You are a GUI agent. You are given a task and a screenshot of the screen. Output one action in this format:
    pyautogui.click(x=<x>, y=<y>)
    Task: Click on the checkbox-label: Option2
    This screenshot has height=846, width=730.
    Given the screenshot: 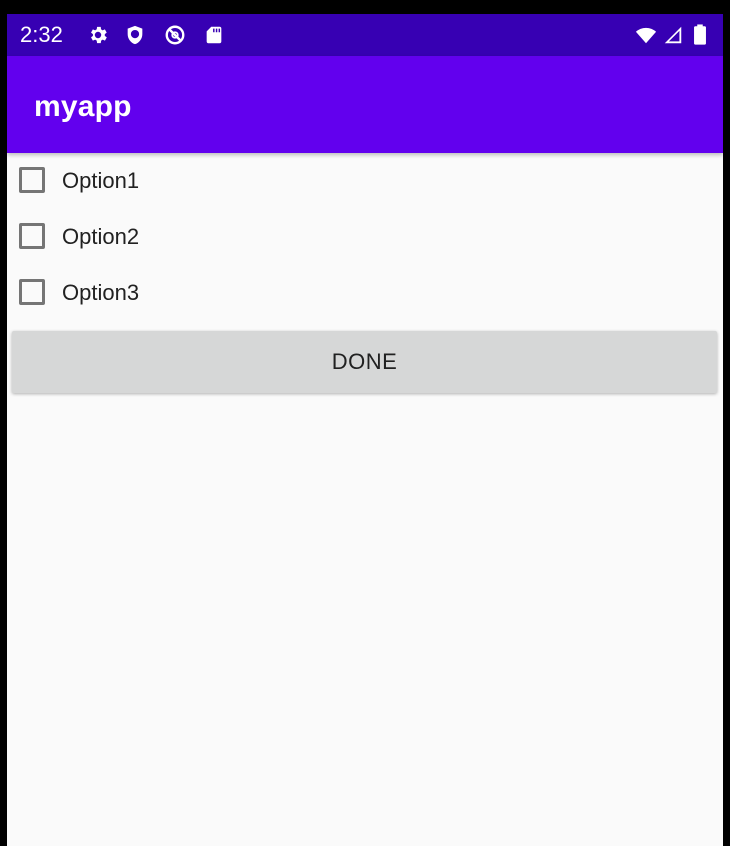 What is the action you would take?
    pyautogui.click(x=100, y=237)
    